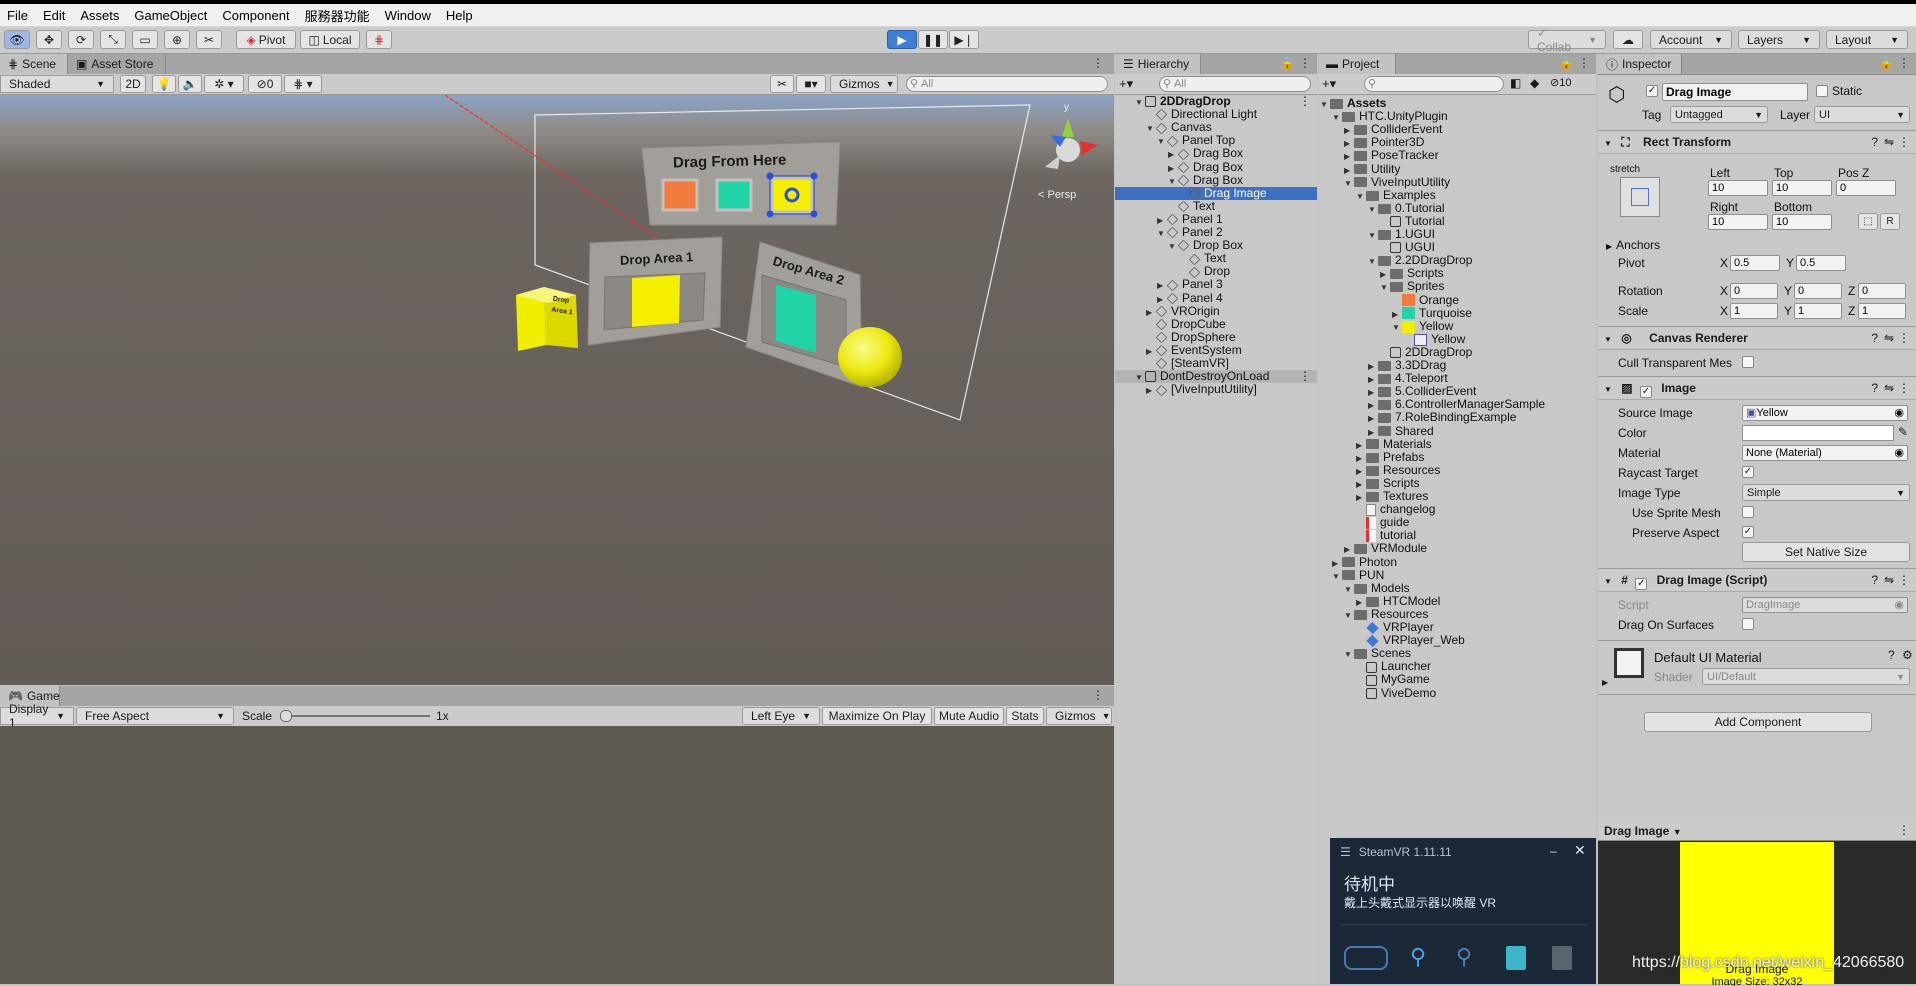  I want to click on gear-icon: ⚙, so click(1907, 655).